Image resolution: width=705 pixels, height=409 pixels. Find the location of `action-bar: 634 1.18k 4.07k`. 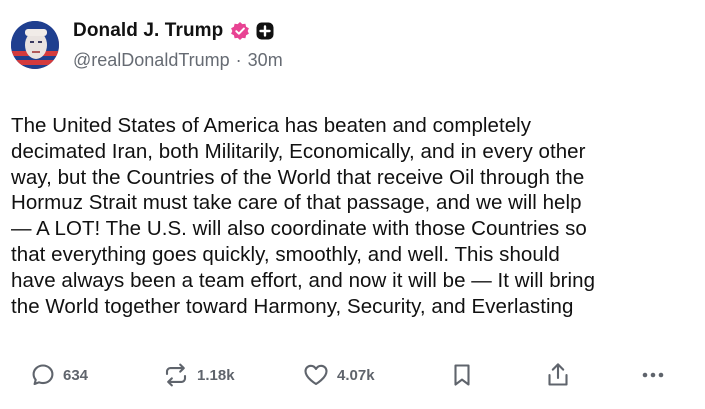

action-bar: 634 1.18k 4.07k is located at coordinates (352, 375).